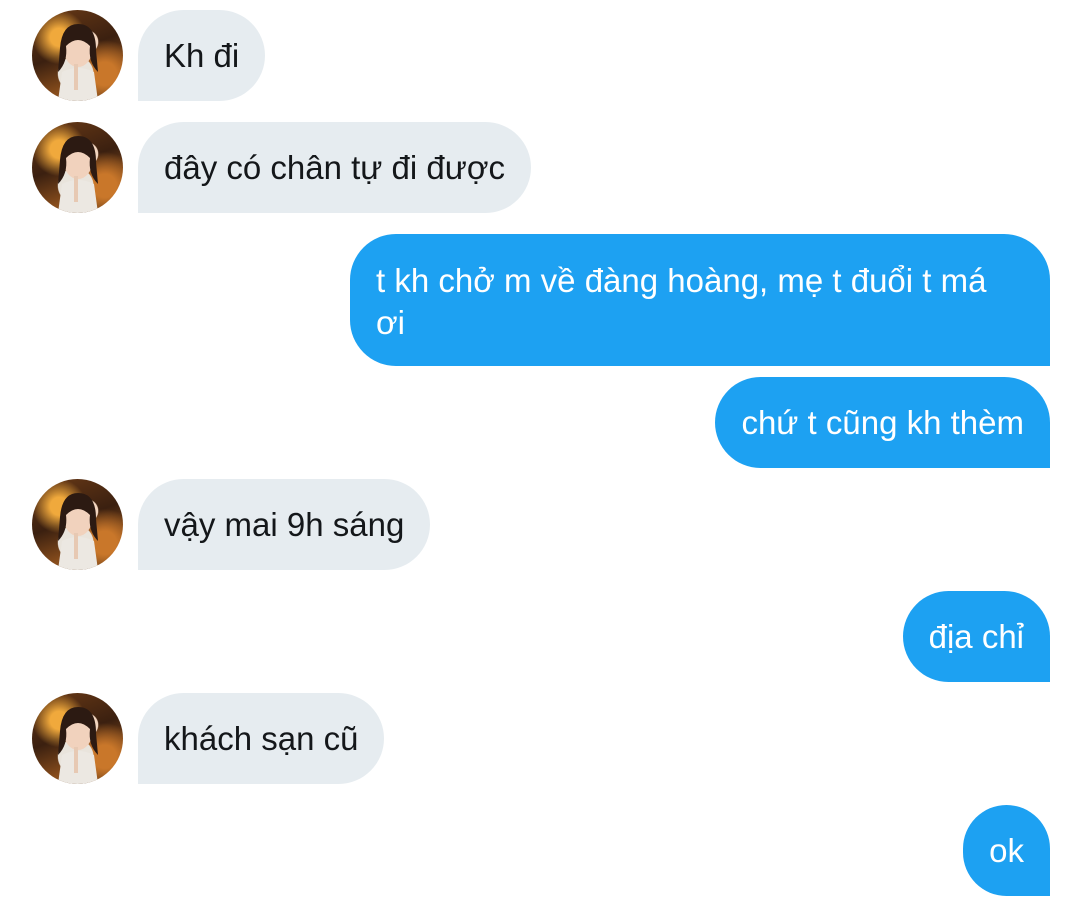  I want to click on message-text: vậy mai 9h sáng, so click(284, 524).